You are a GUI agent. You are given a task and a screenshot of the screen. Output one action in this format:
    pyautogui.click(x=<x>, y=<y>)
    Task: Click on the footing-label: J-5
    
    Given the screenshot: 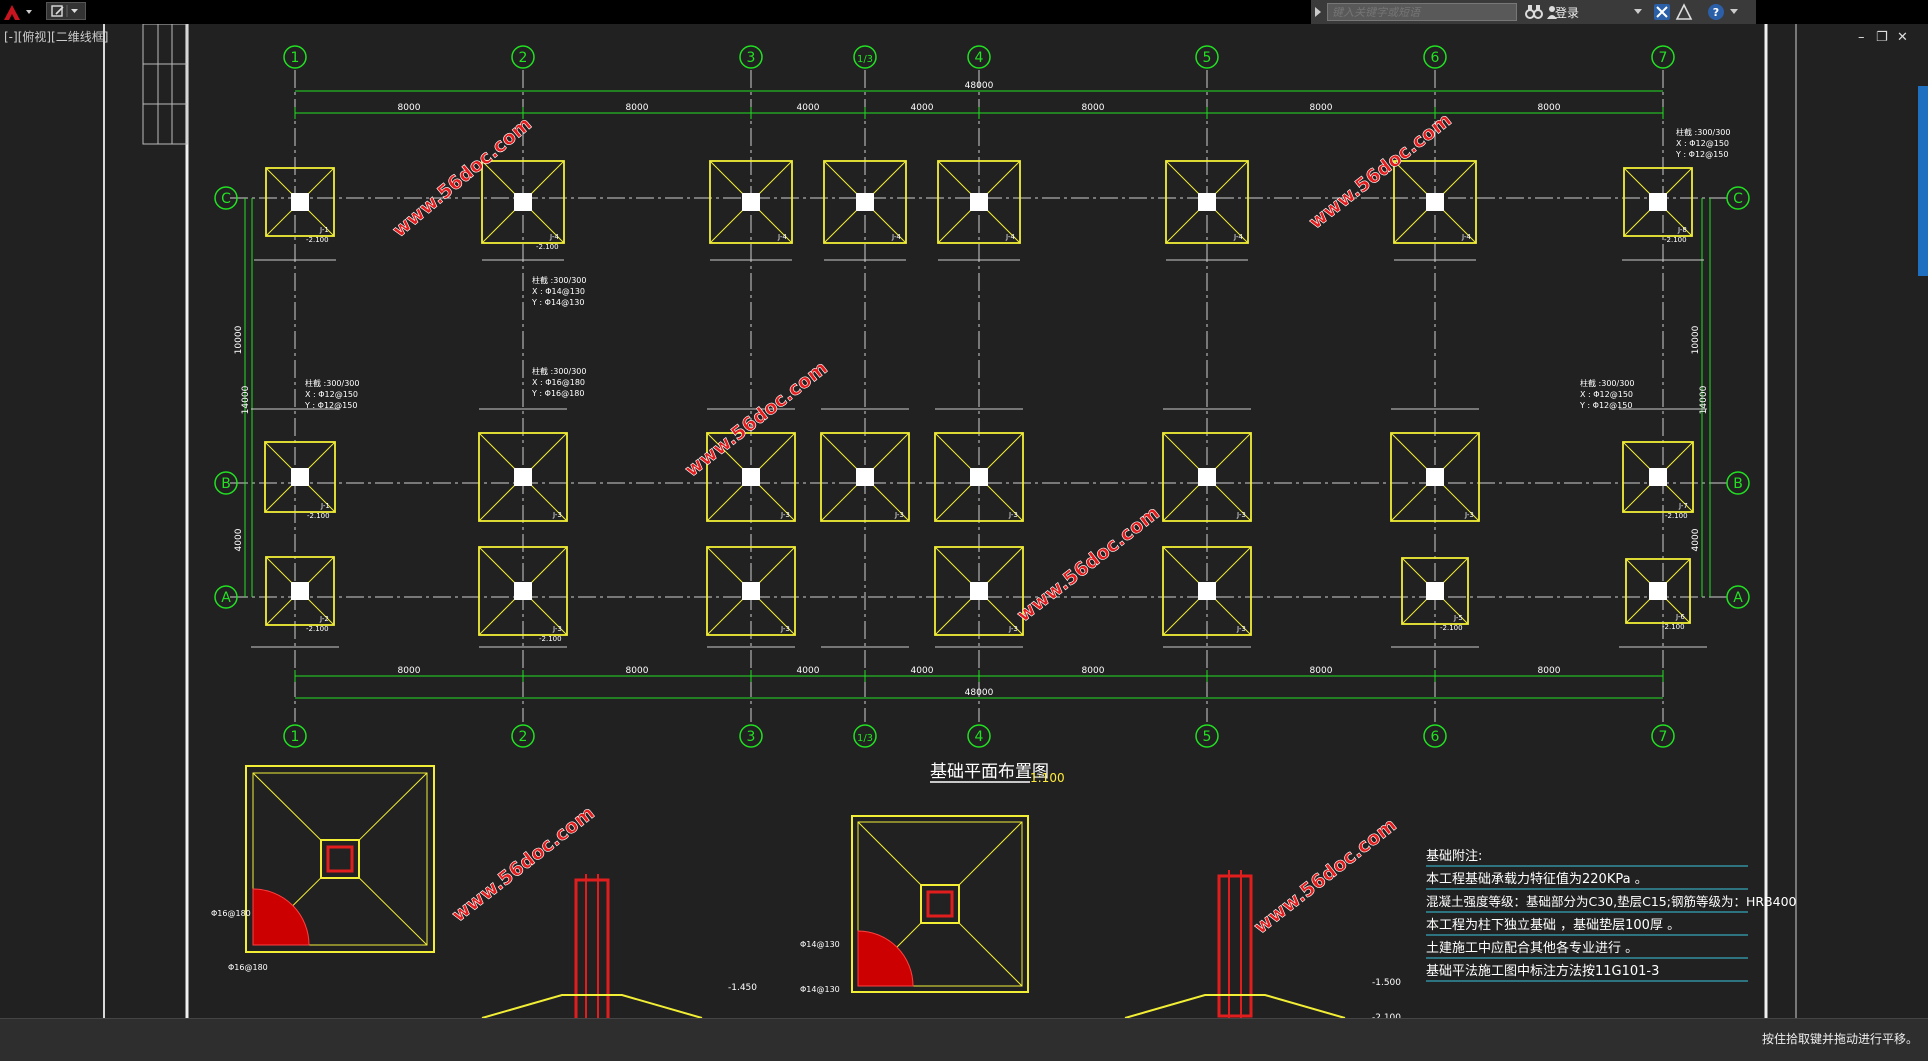 What is the action you would take?
    pyautogui.click(x=1458, y=618)
    